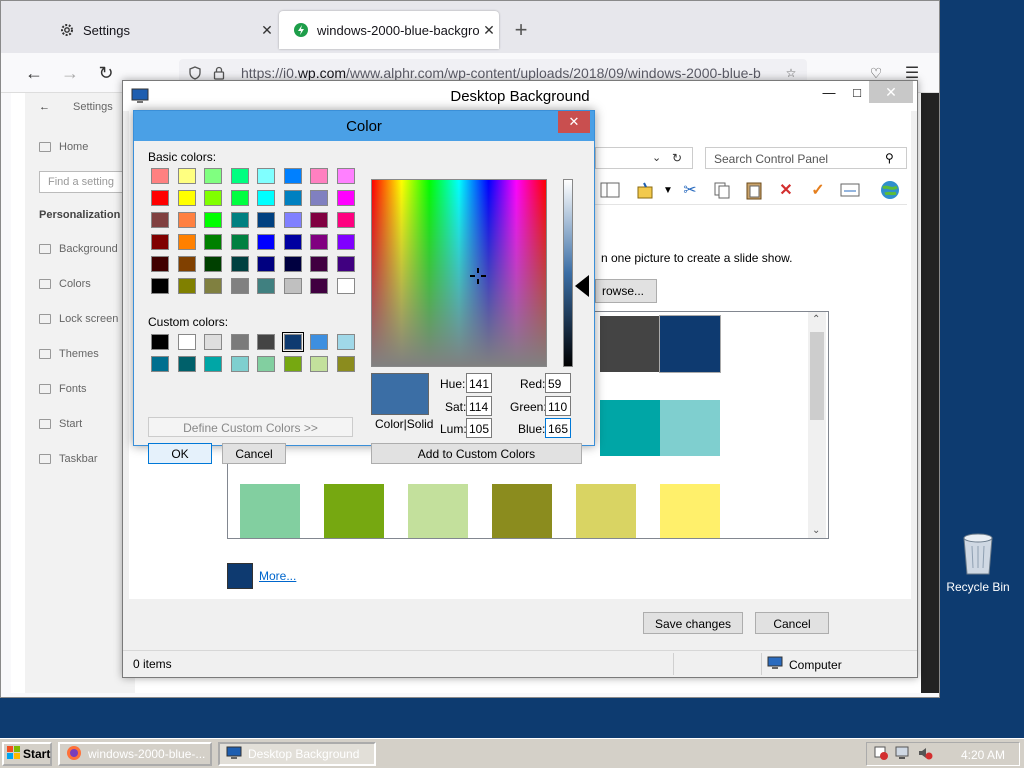  I want to click on layout-icon, so click(610, 190).